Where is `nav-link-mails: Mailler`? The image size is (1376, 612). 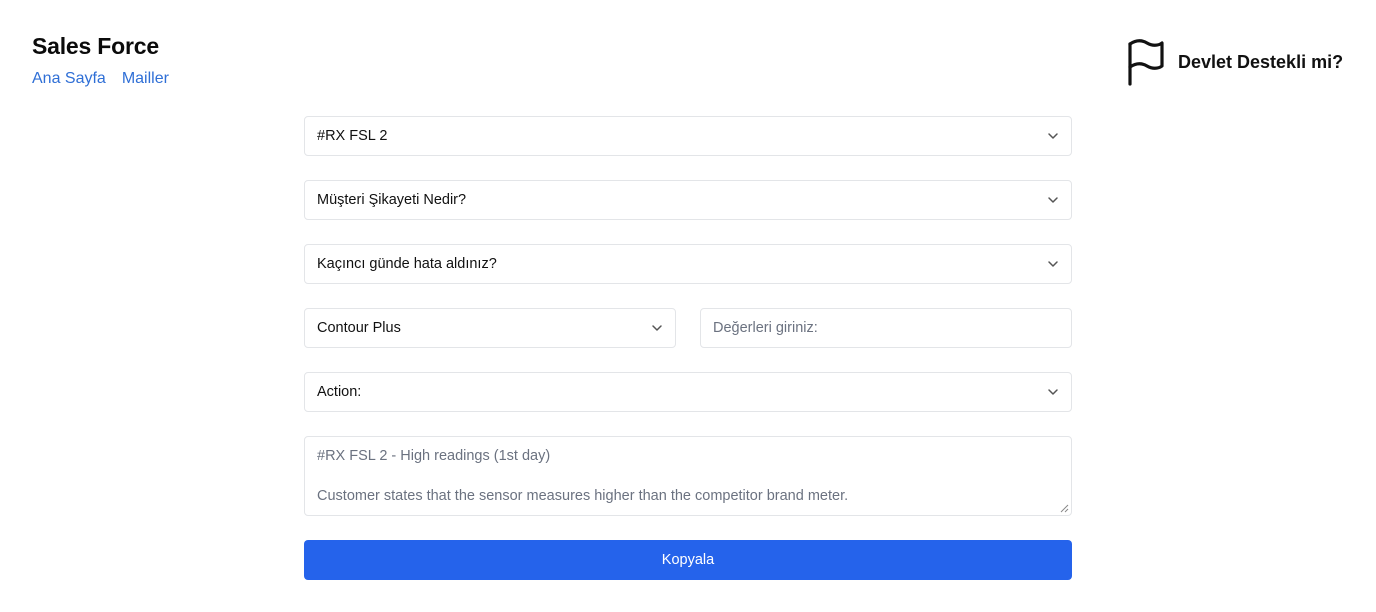
nav-link-mails: Mailler is located at coordinates (145, 79).